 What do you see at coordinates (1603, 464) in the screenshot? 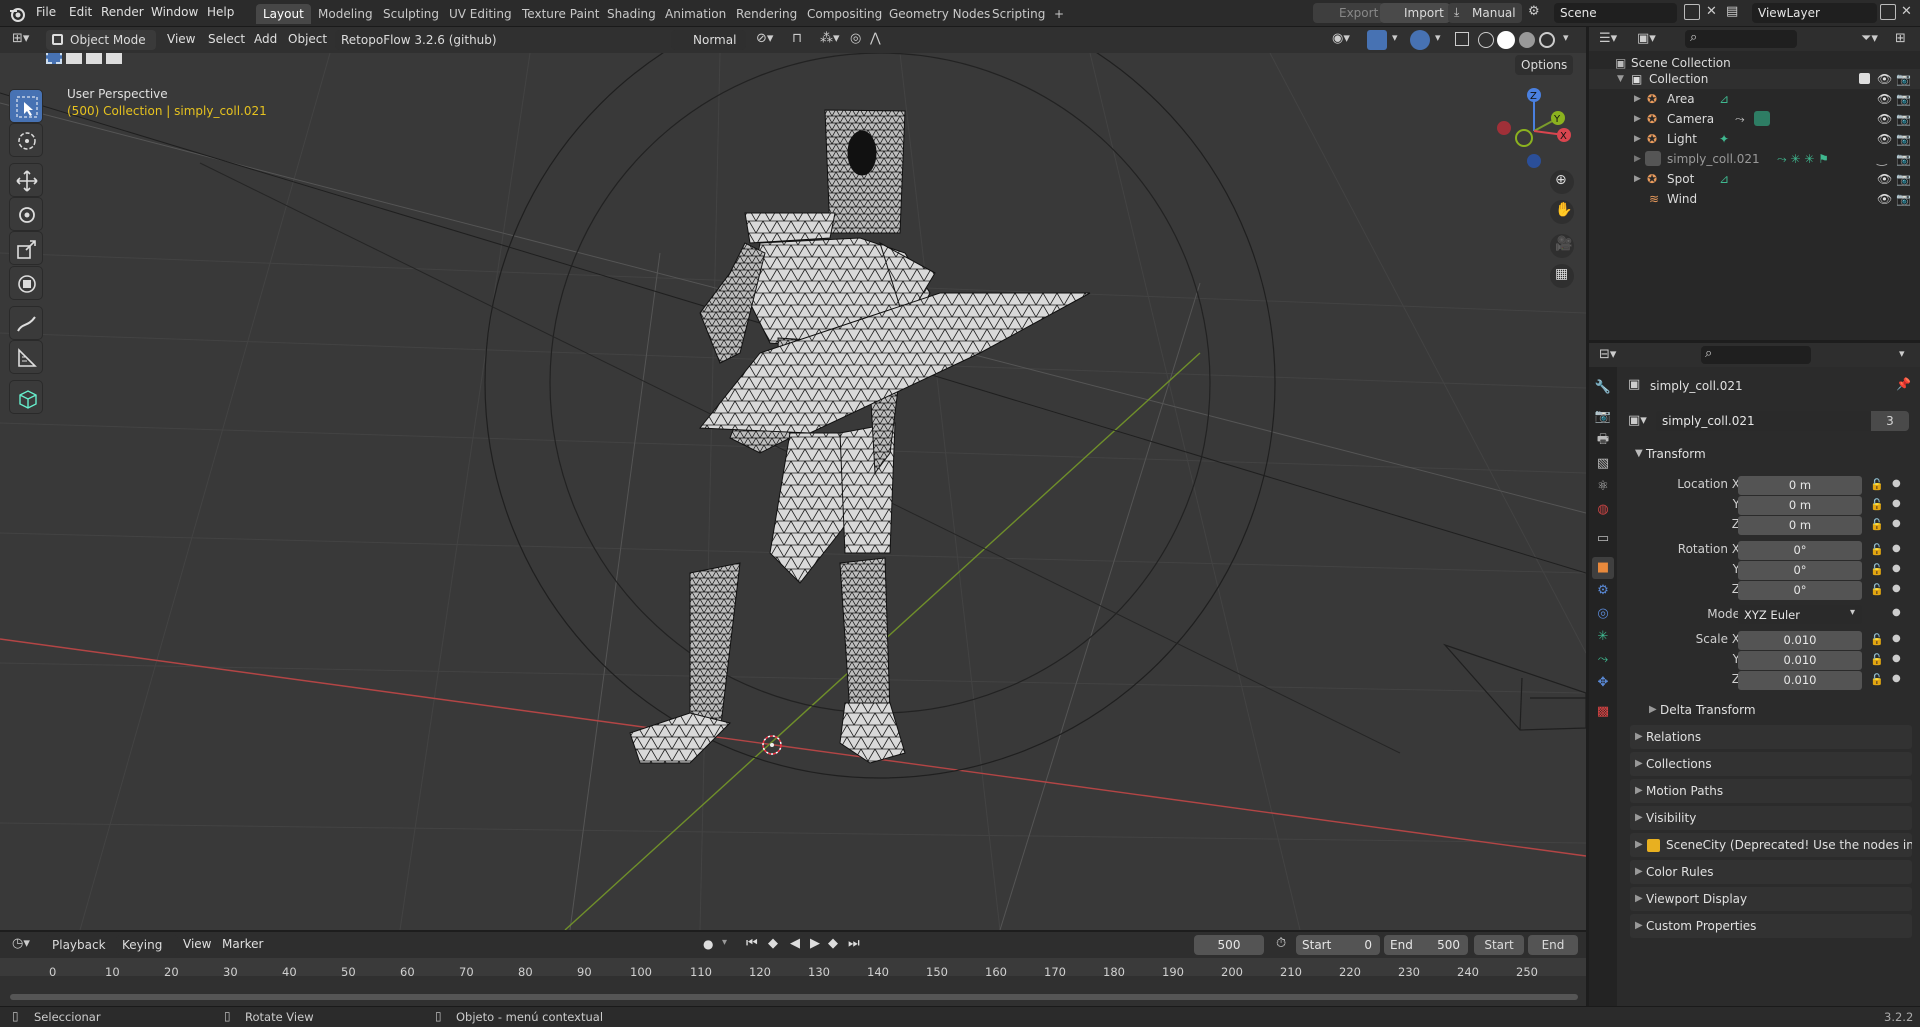
I see `view-layer-tab-icon: ▧` at bounding box center [1603, 464].